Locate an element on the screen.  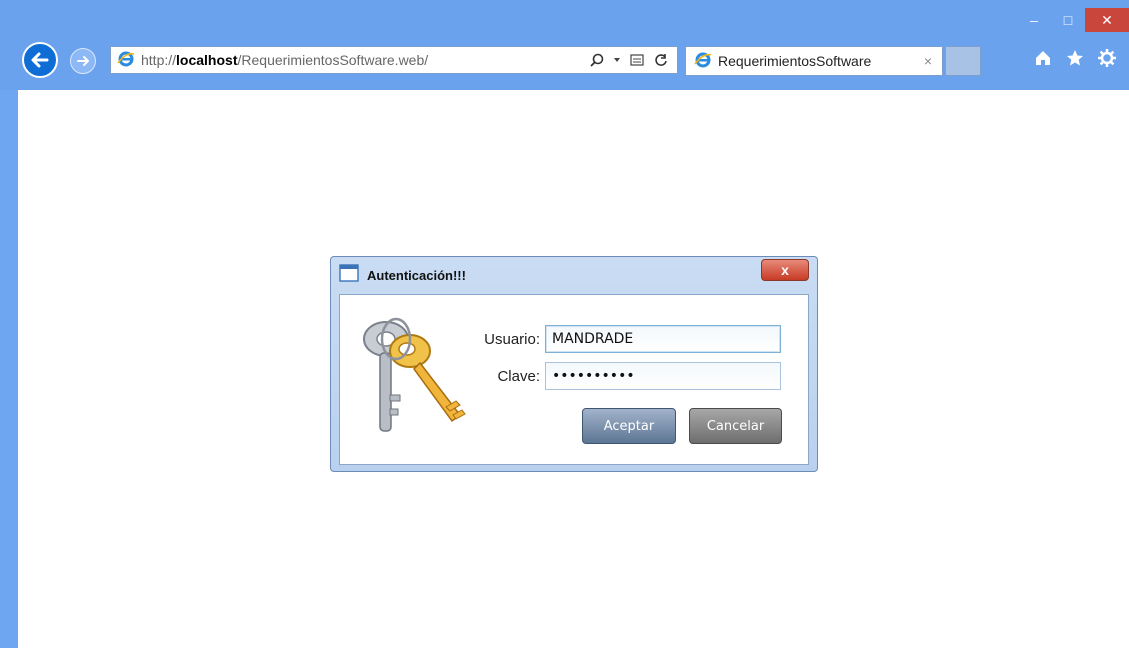
favorites-star-icon is located at coordinates (1075, 58).